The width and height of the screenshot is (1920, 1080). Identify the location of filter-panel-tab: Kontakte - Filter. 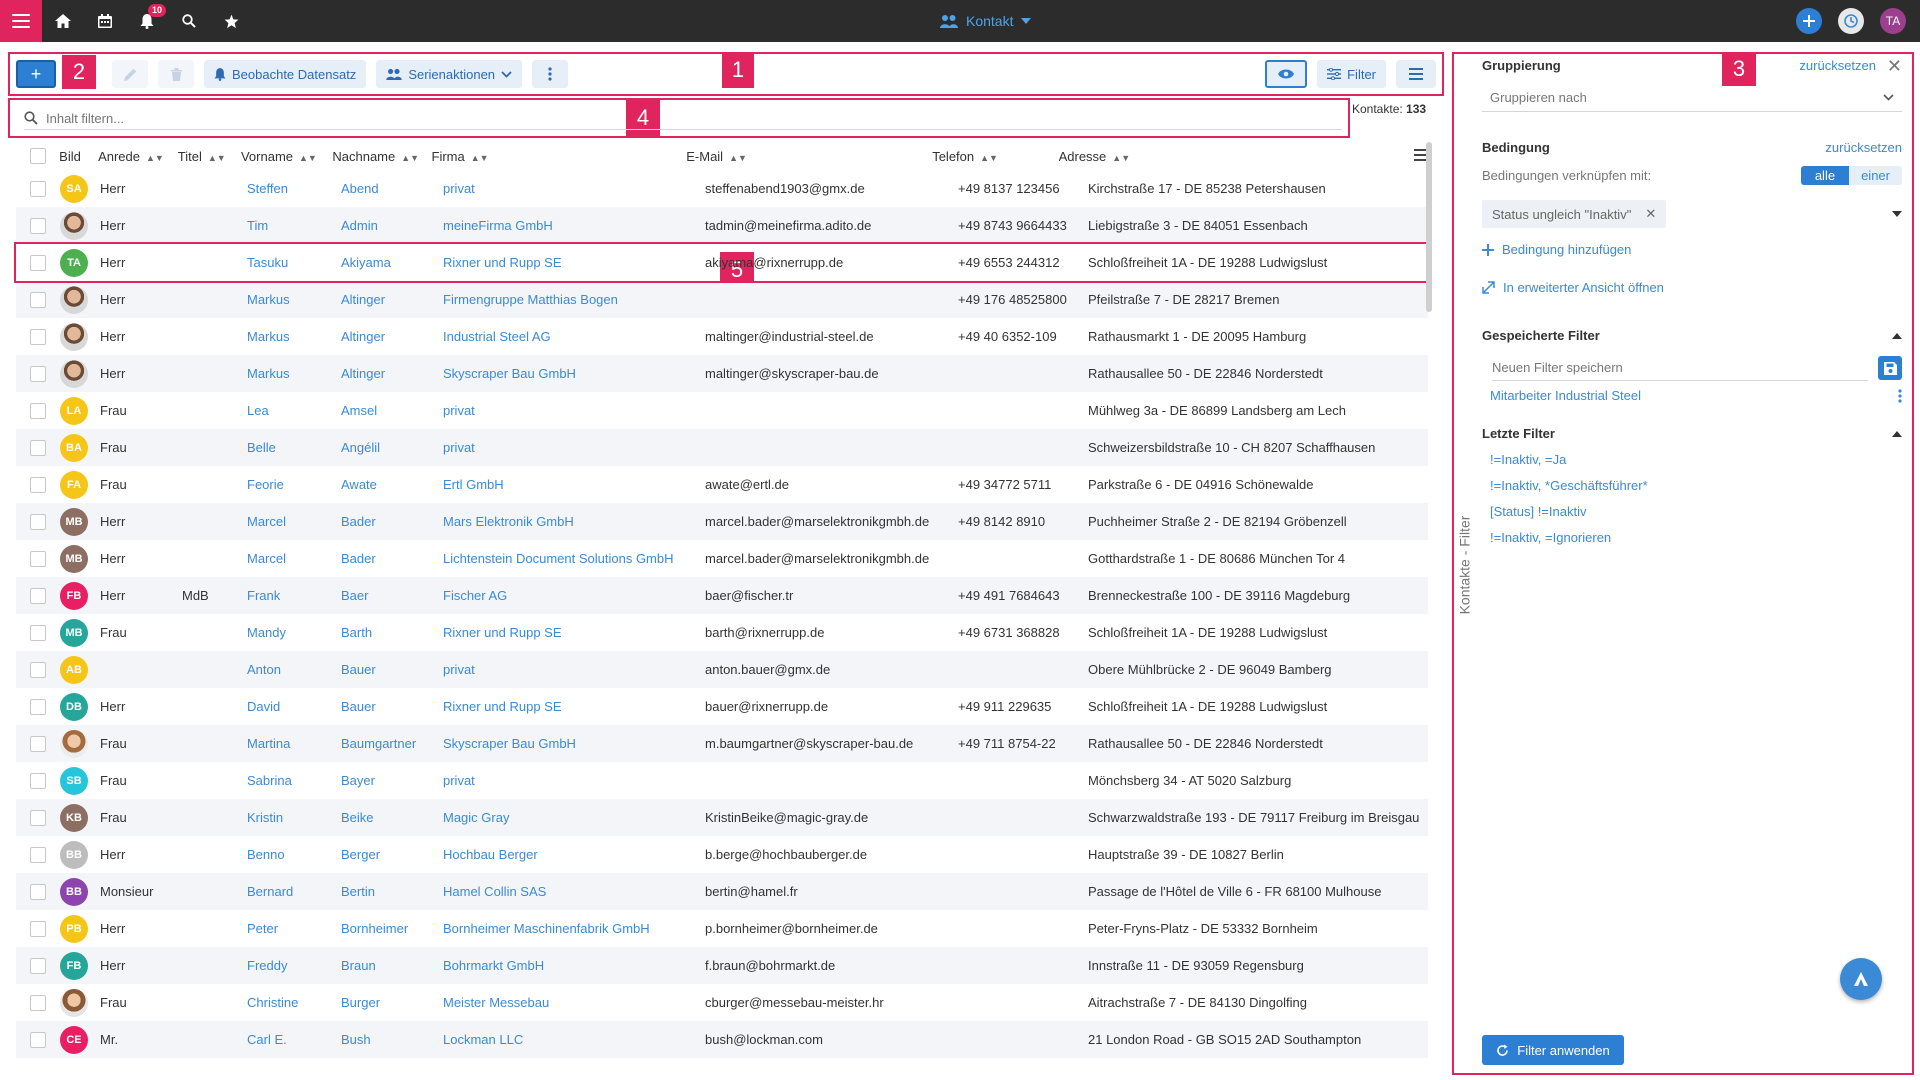
(1464, 565).